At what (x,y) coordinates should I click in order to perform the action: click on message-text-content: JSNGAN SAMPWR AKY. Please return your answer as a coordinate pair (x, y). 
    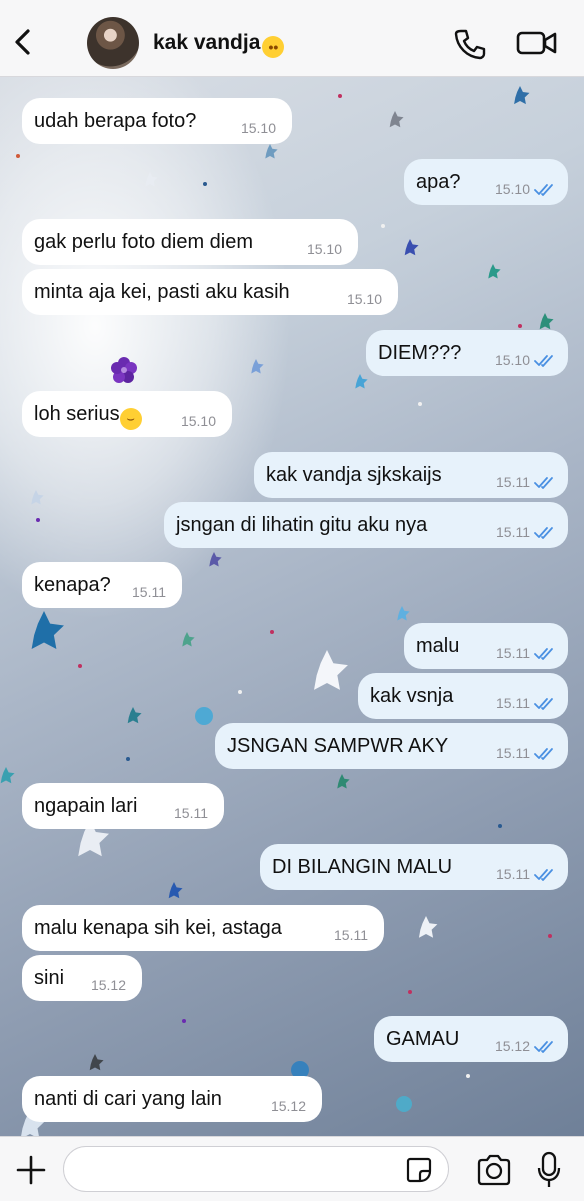
    Looking at the image, I should click on (338, 746).